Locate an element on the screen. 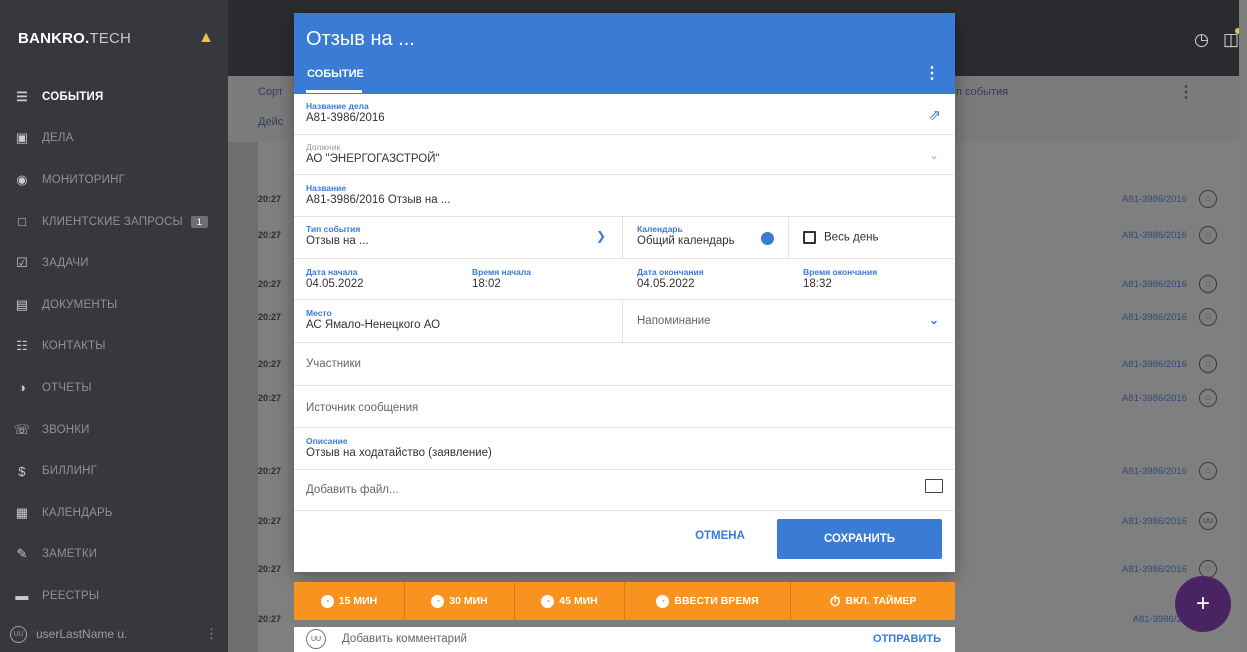 The height and width of the screenshot is (652, 1247). sidebar-item-7: ◑ ОТЧЕТЫ is located at coordinates (114, 388).